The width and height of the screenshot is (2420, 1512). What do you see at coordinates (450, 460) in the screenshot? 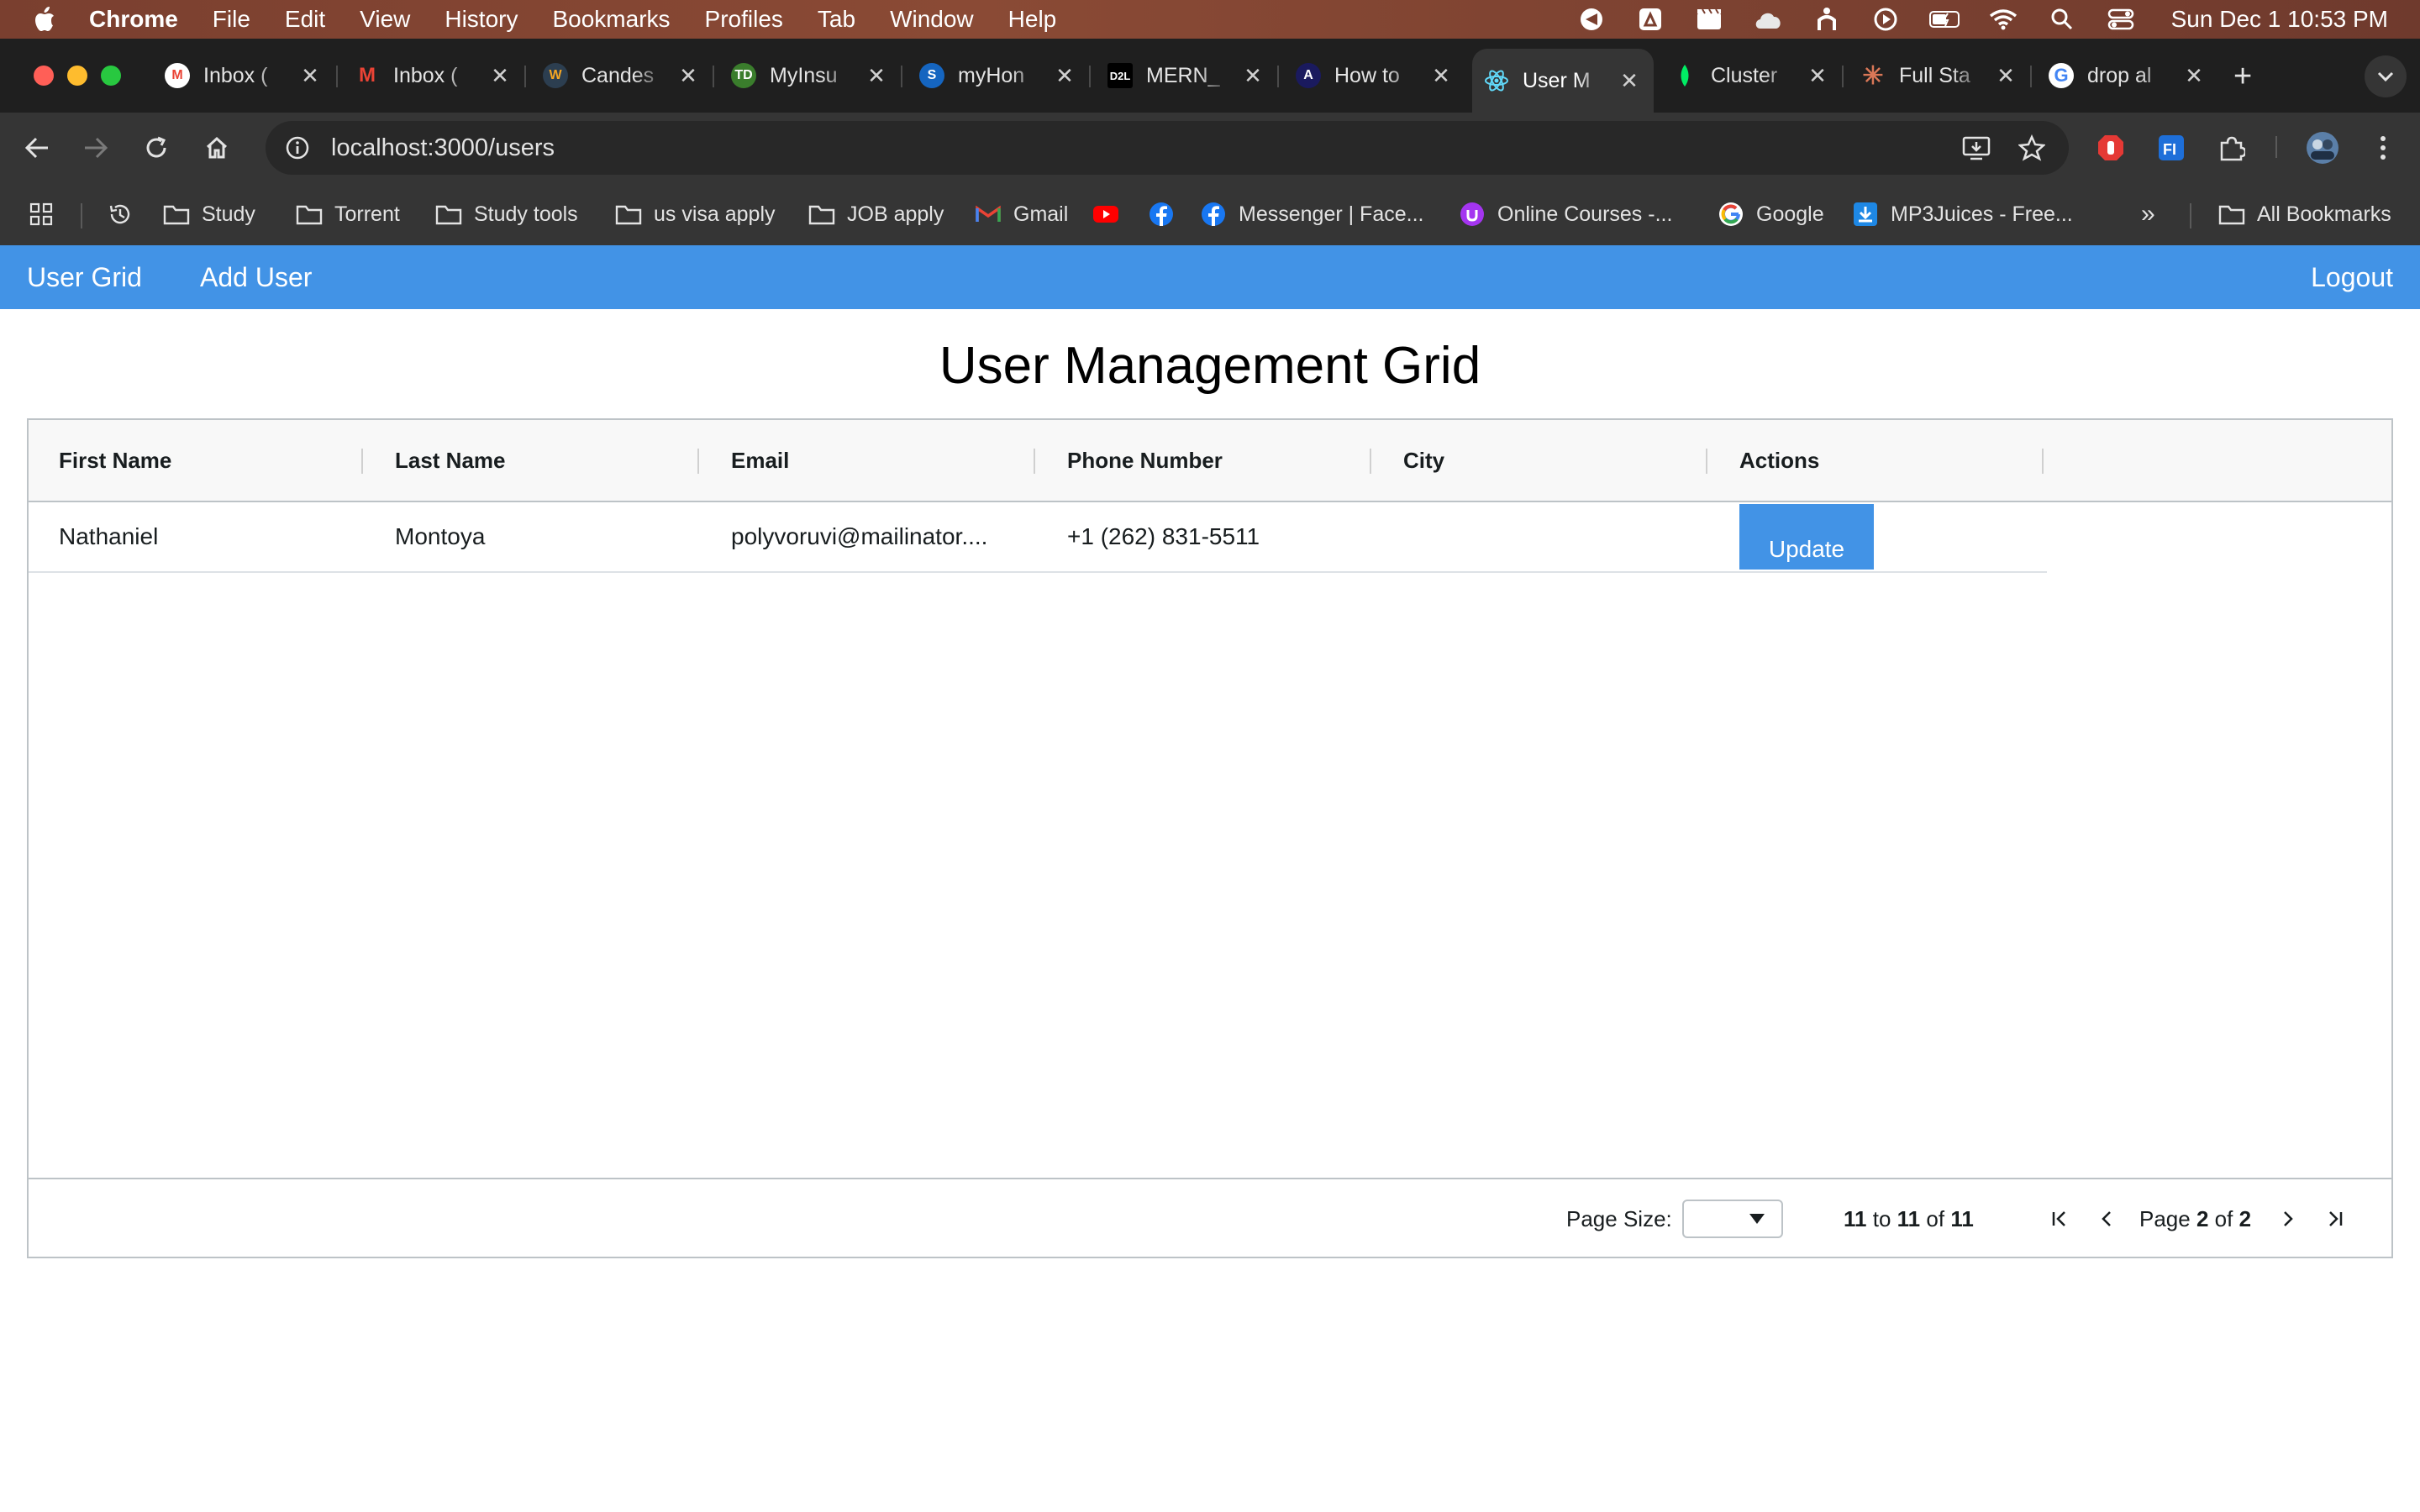
I see `column-header-last-name: Last Name` at bounding box center [450, 460].